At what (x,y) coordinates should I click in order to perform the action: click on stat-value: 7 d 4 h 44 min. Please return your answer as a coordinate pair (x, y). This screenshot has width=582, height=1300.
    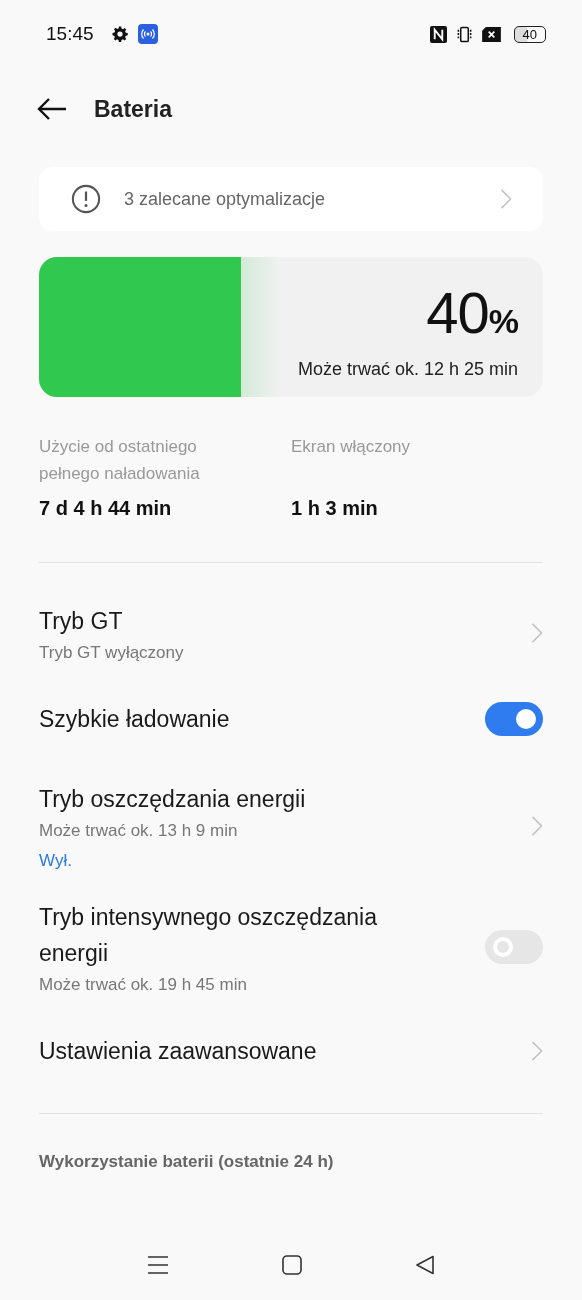
    Looking at the image, I should click on (106, 508).